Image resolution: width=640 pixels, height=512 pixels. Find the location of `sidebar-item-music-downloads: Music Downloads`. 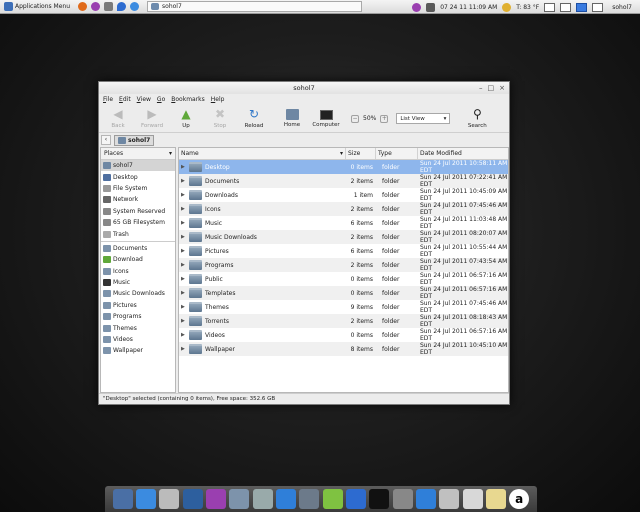

sidebar-item-music-downloads: Music Downloads is located at coordinates (138, 293).